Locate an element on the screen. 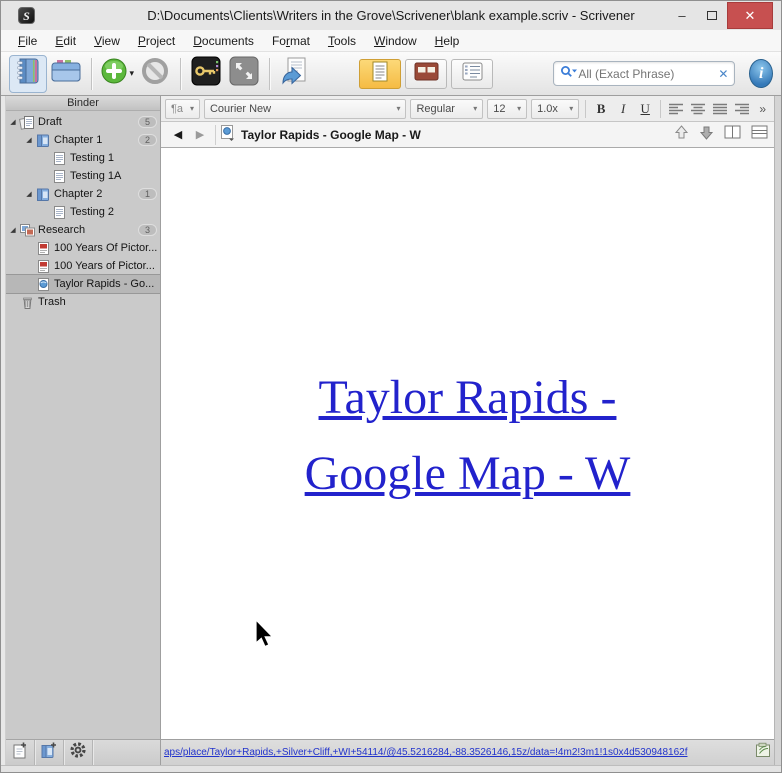 This screenshot has height=773, width=782. binder-item-testing-2: Testing 2 is located at coordinates (83, 212).